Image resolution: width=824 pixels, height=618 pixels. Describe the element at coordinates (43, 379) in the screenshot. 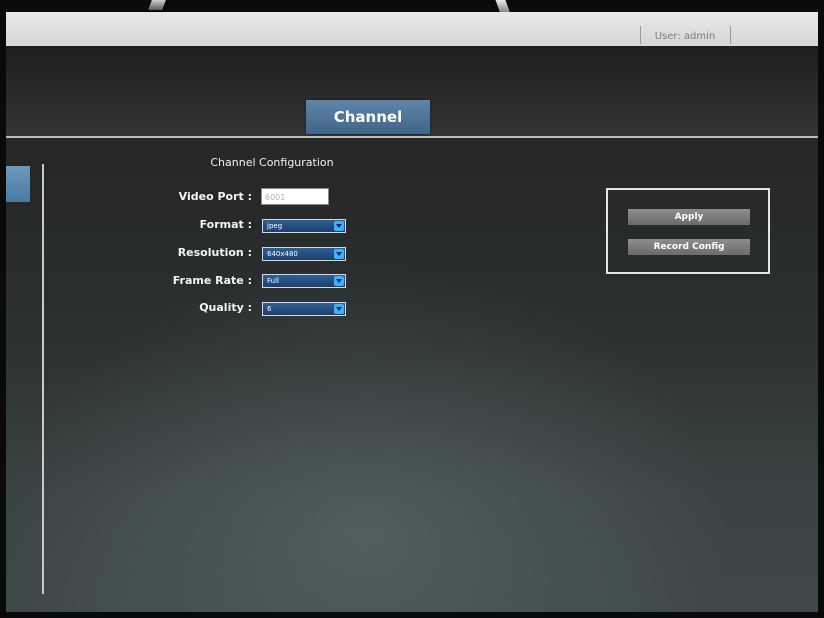

I see `left-panel-divider` at that location.